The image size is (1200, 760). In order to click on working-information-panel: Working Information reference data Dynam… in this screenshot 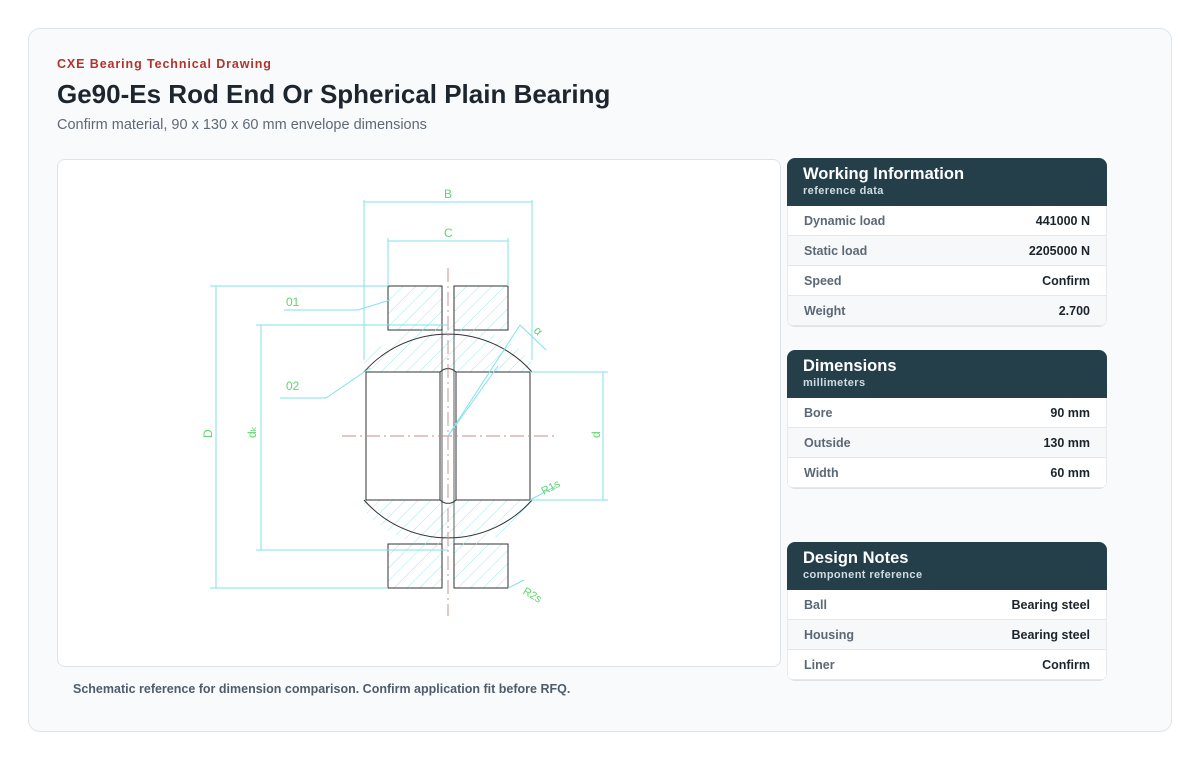, I will do `click(947, 242)`.